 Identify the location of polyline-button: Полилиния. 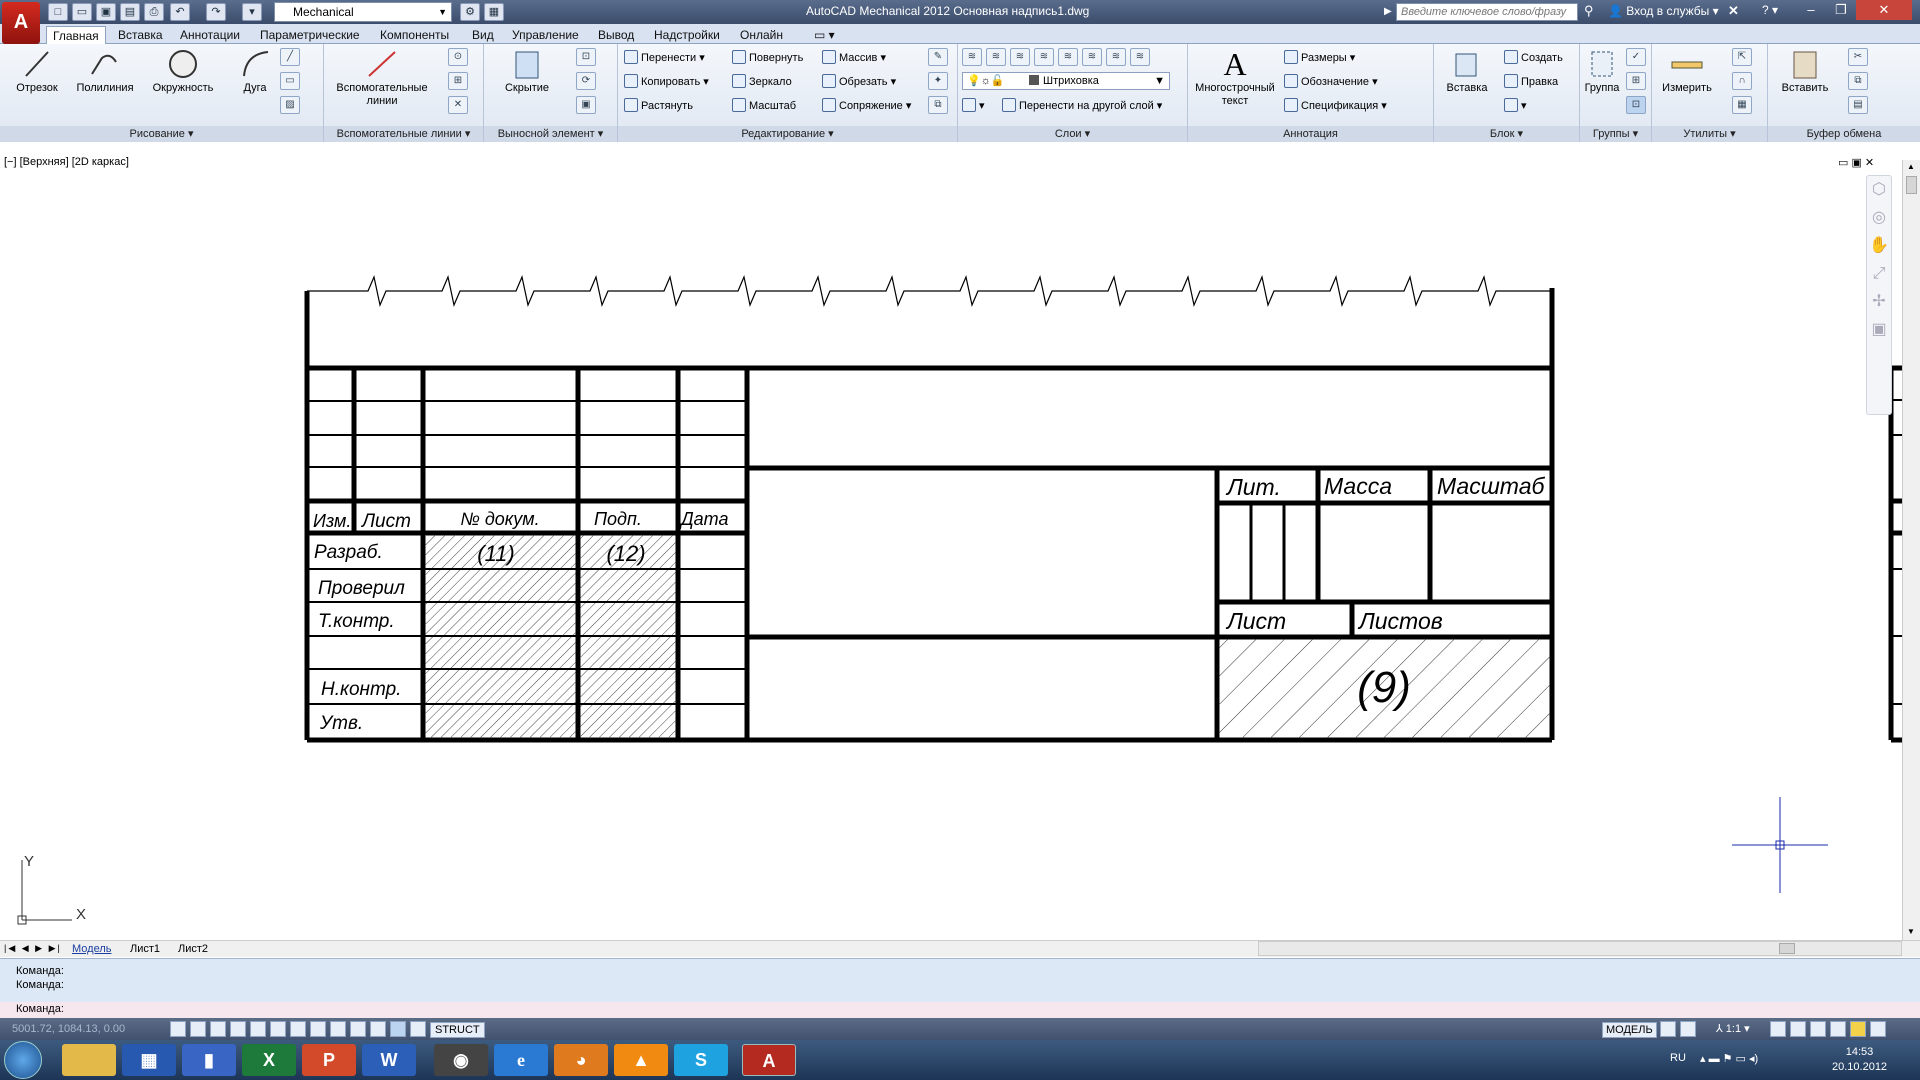
(105, 71).